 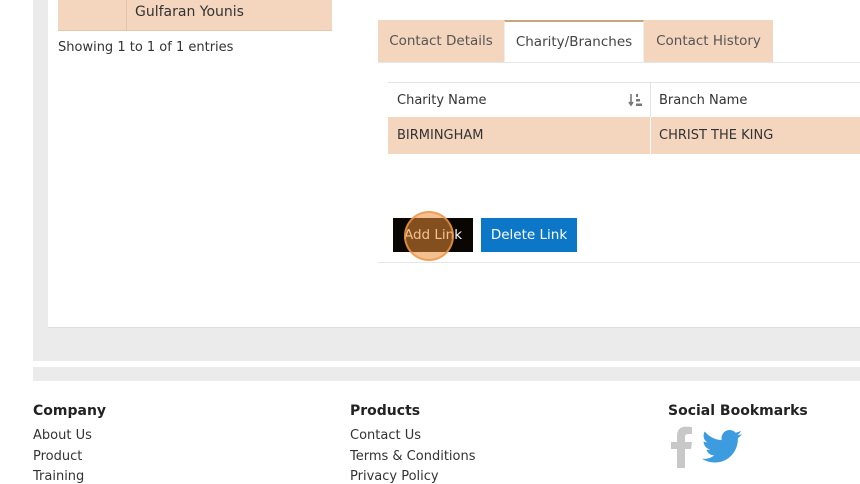 What do you see at coordinates (189, 12) in the screenshot?
I see `contact-row-name: Gulfaran Younis` at bounding box center [189, 12].